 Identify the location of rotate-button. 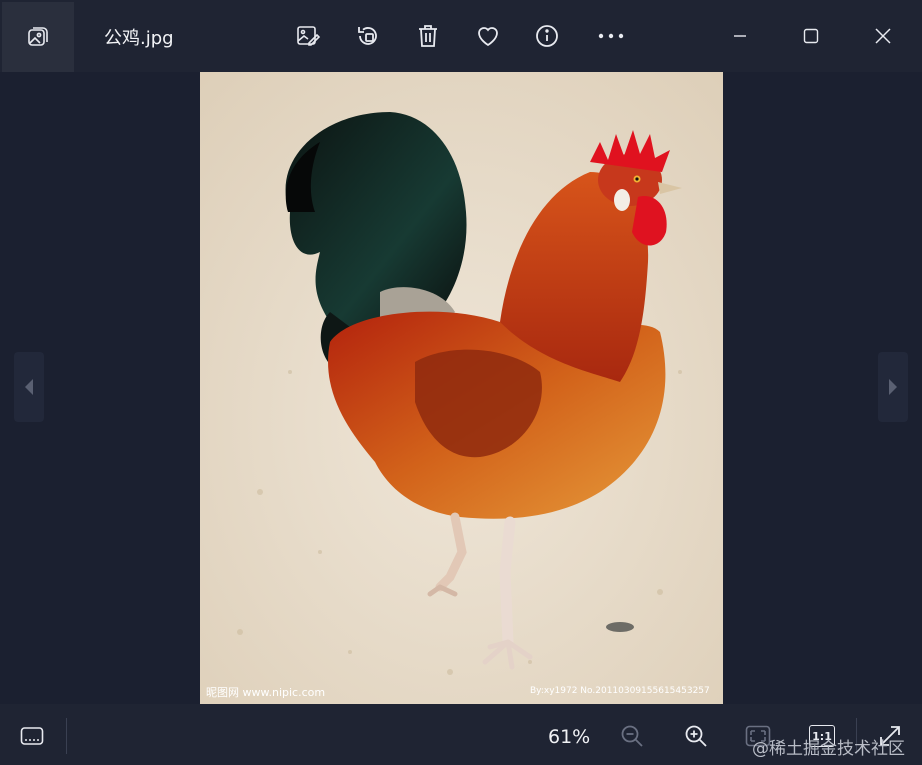
(368, 36).